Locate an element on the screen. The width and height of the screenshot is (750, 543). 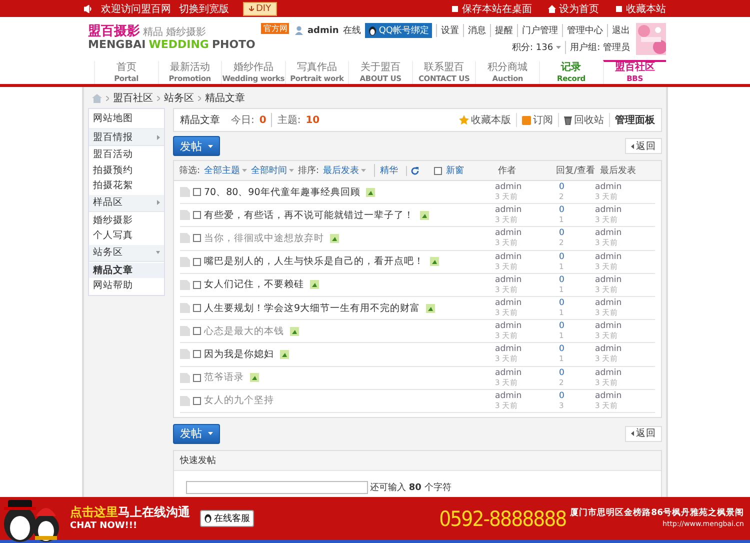
thread-title: 因为我是你媳妇 is located at coordinates (239, 354).